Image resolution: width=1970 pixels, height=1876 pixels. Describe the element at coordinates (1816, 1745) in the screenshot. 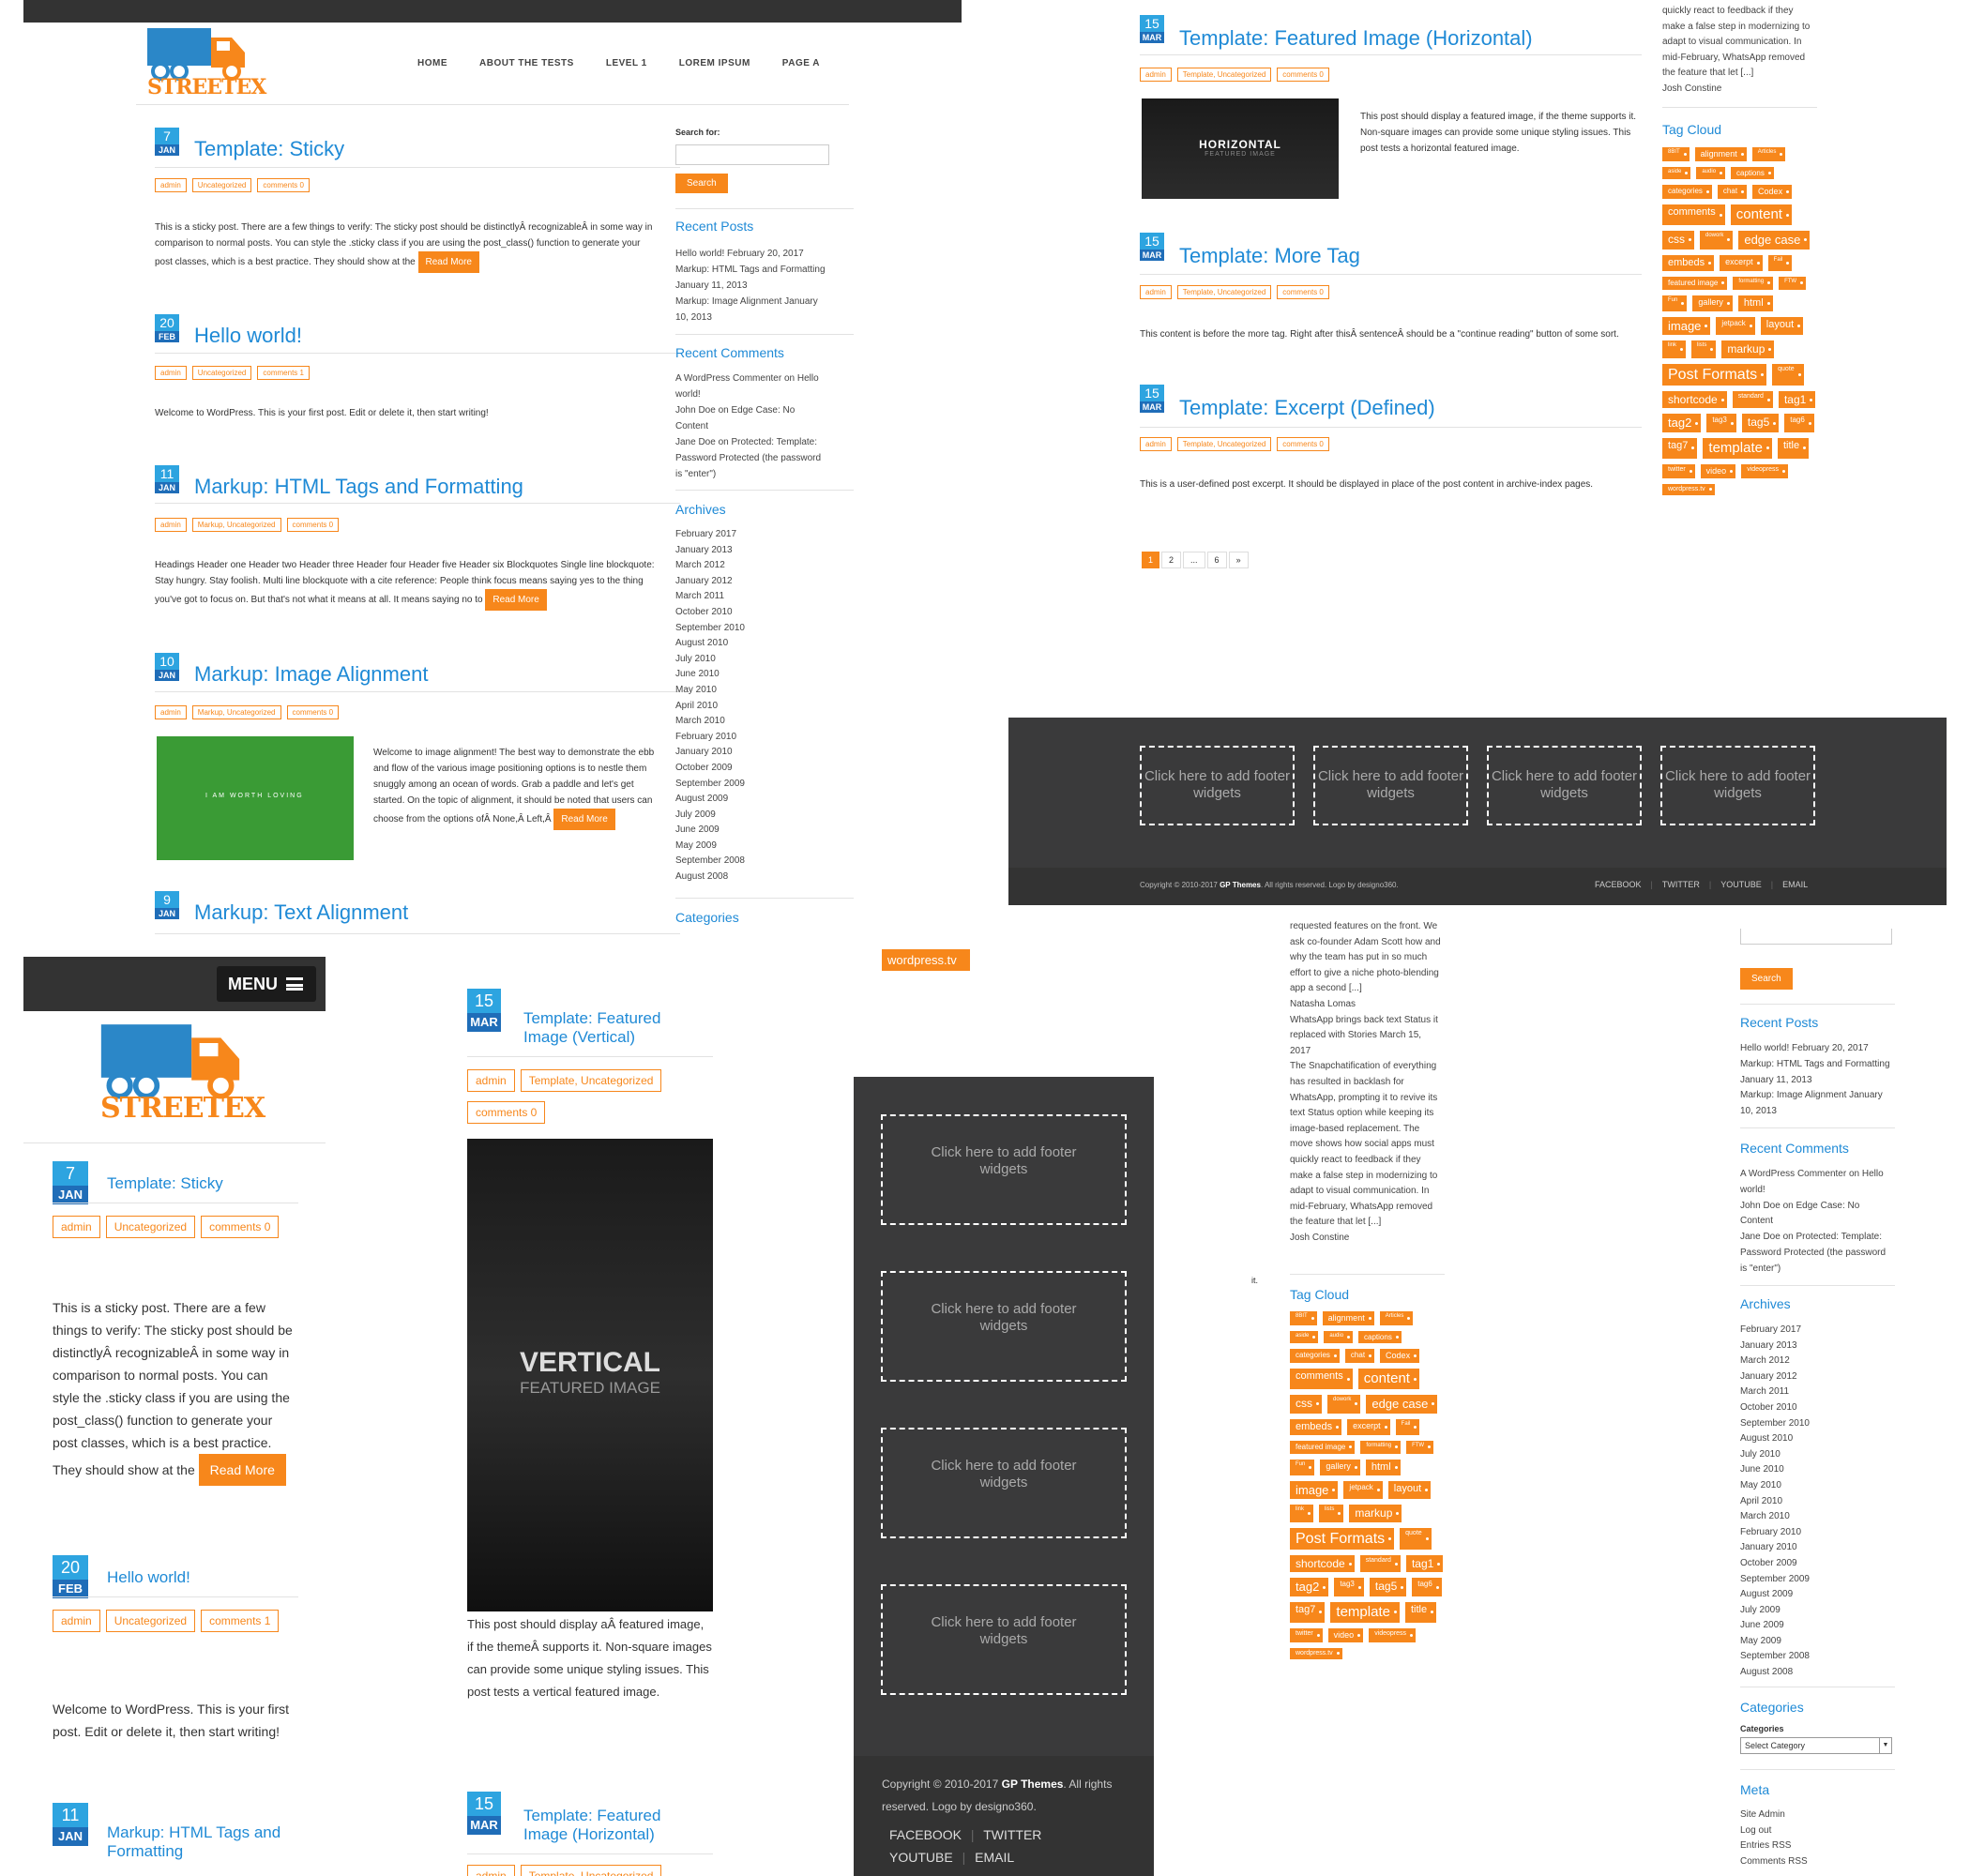

I see `category-select: Select Category ▼` at that location.